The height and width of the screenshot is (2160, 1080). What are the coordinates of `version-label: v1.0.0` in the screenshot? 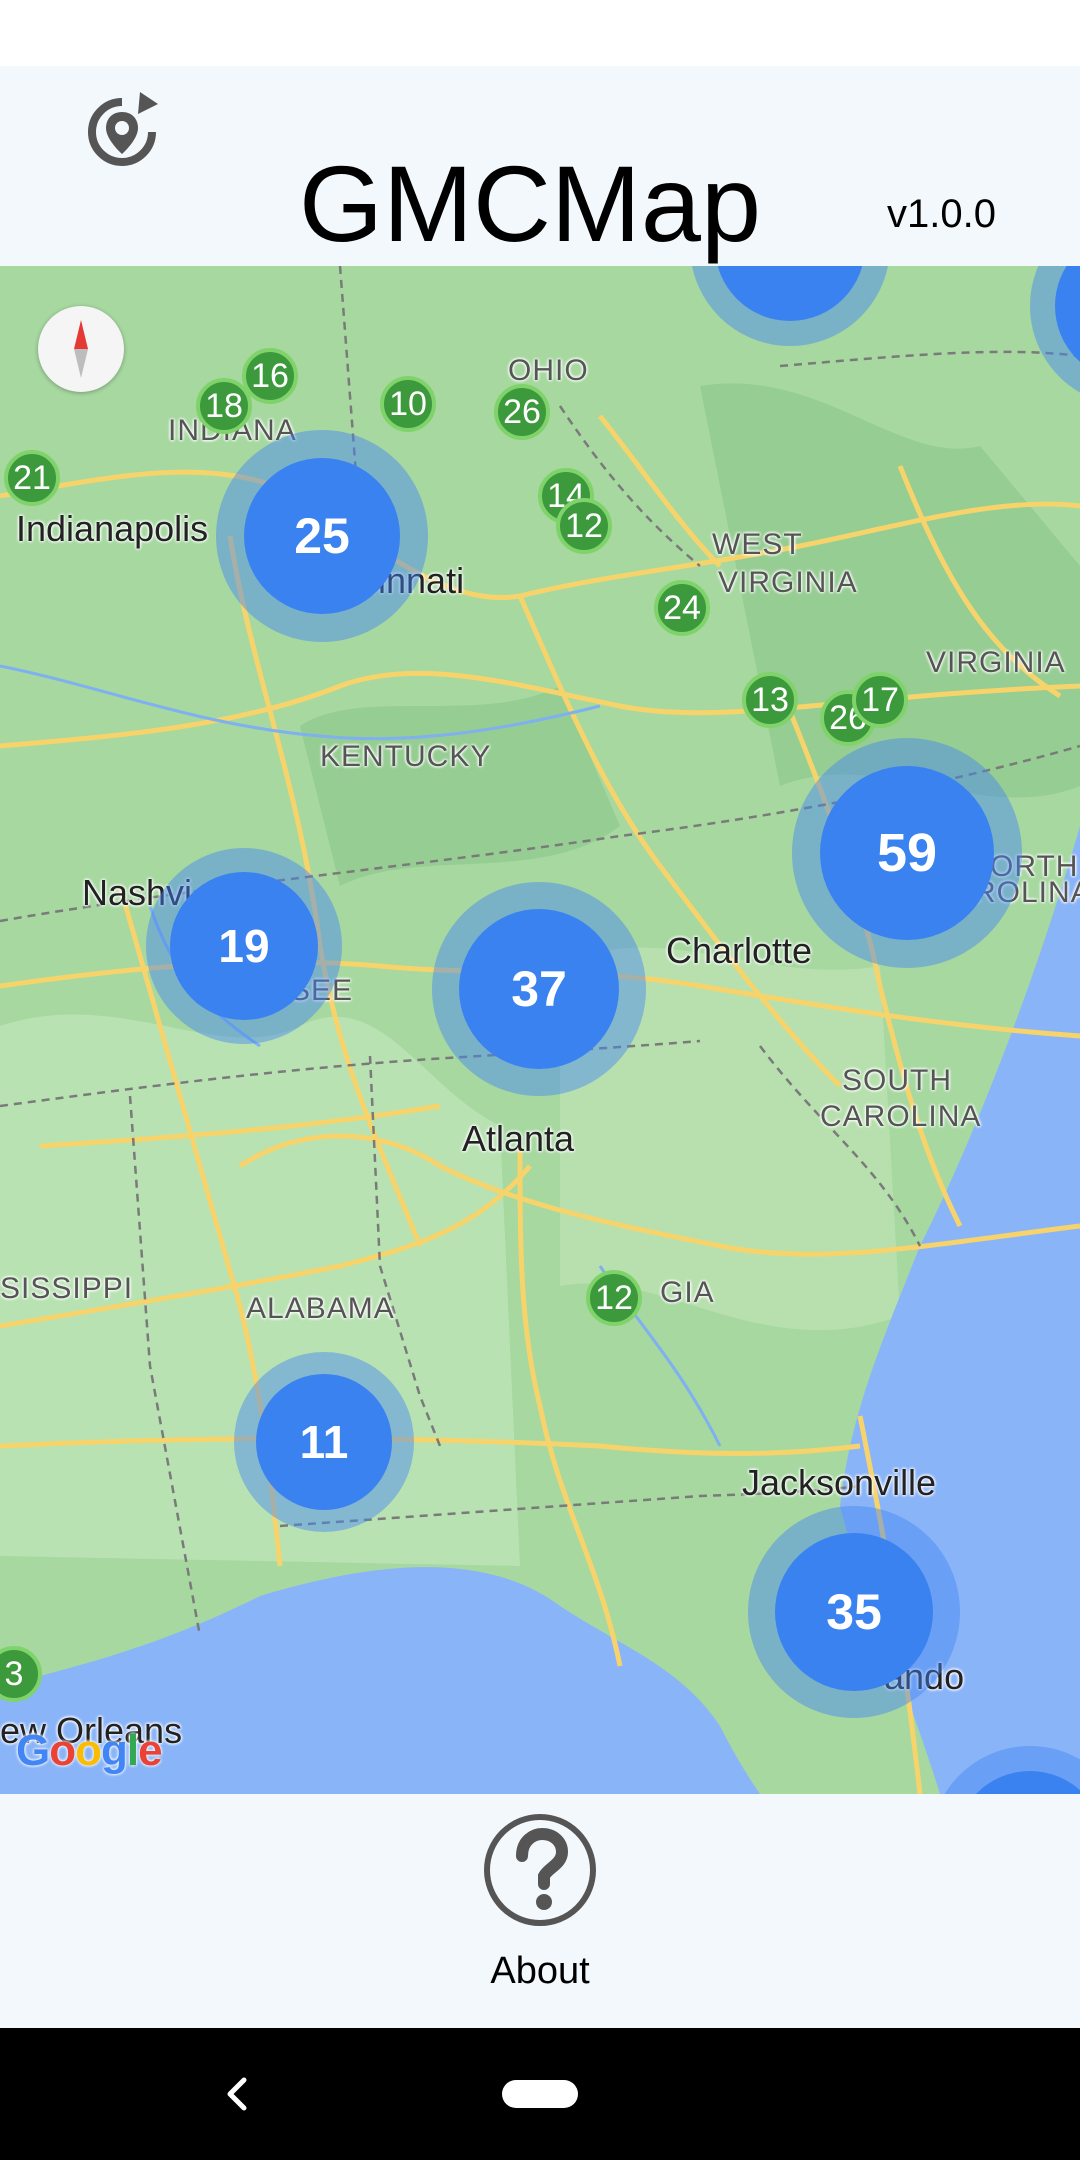 It's located at (941, 214).